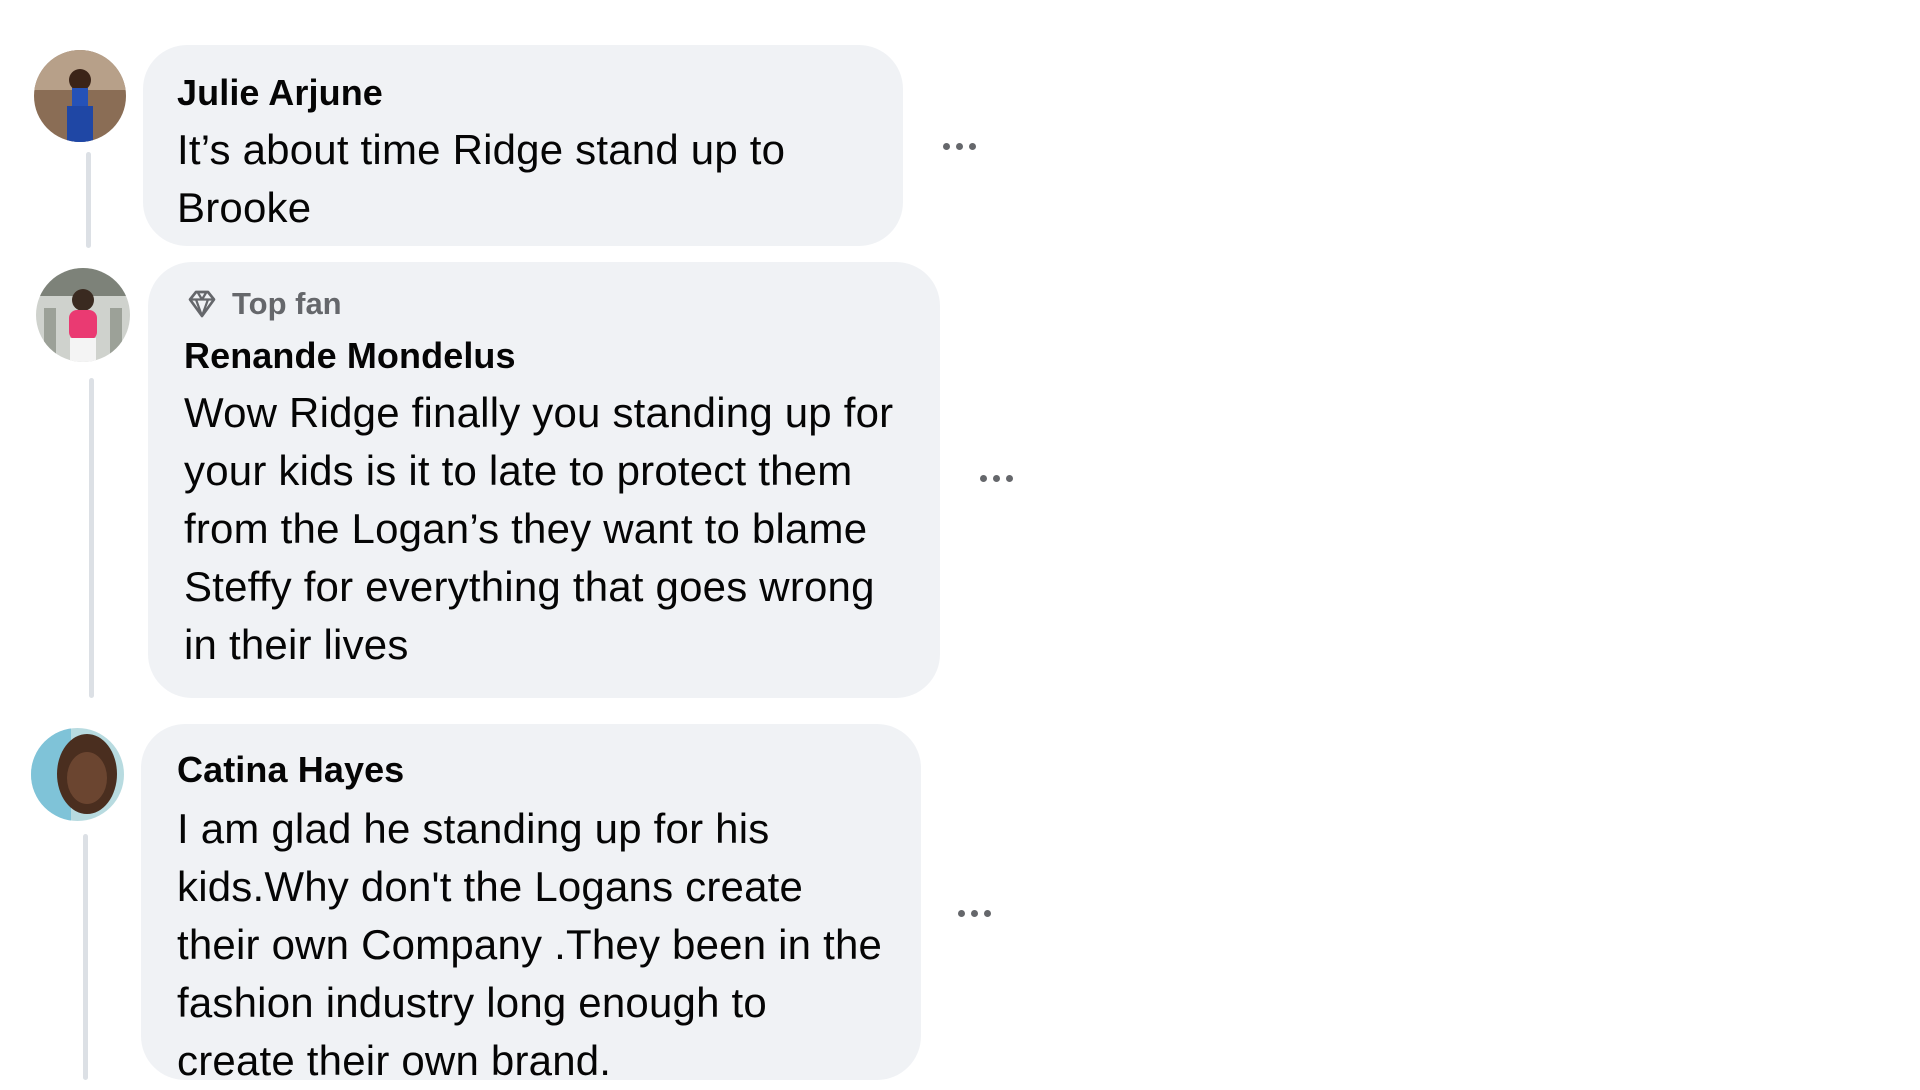 Image resolution: width=1920 pixels, height=1090 pixels. I want to click on comment-author: Catina Hayes, so click(531, 770).